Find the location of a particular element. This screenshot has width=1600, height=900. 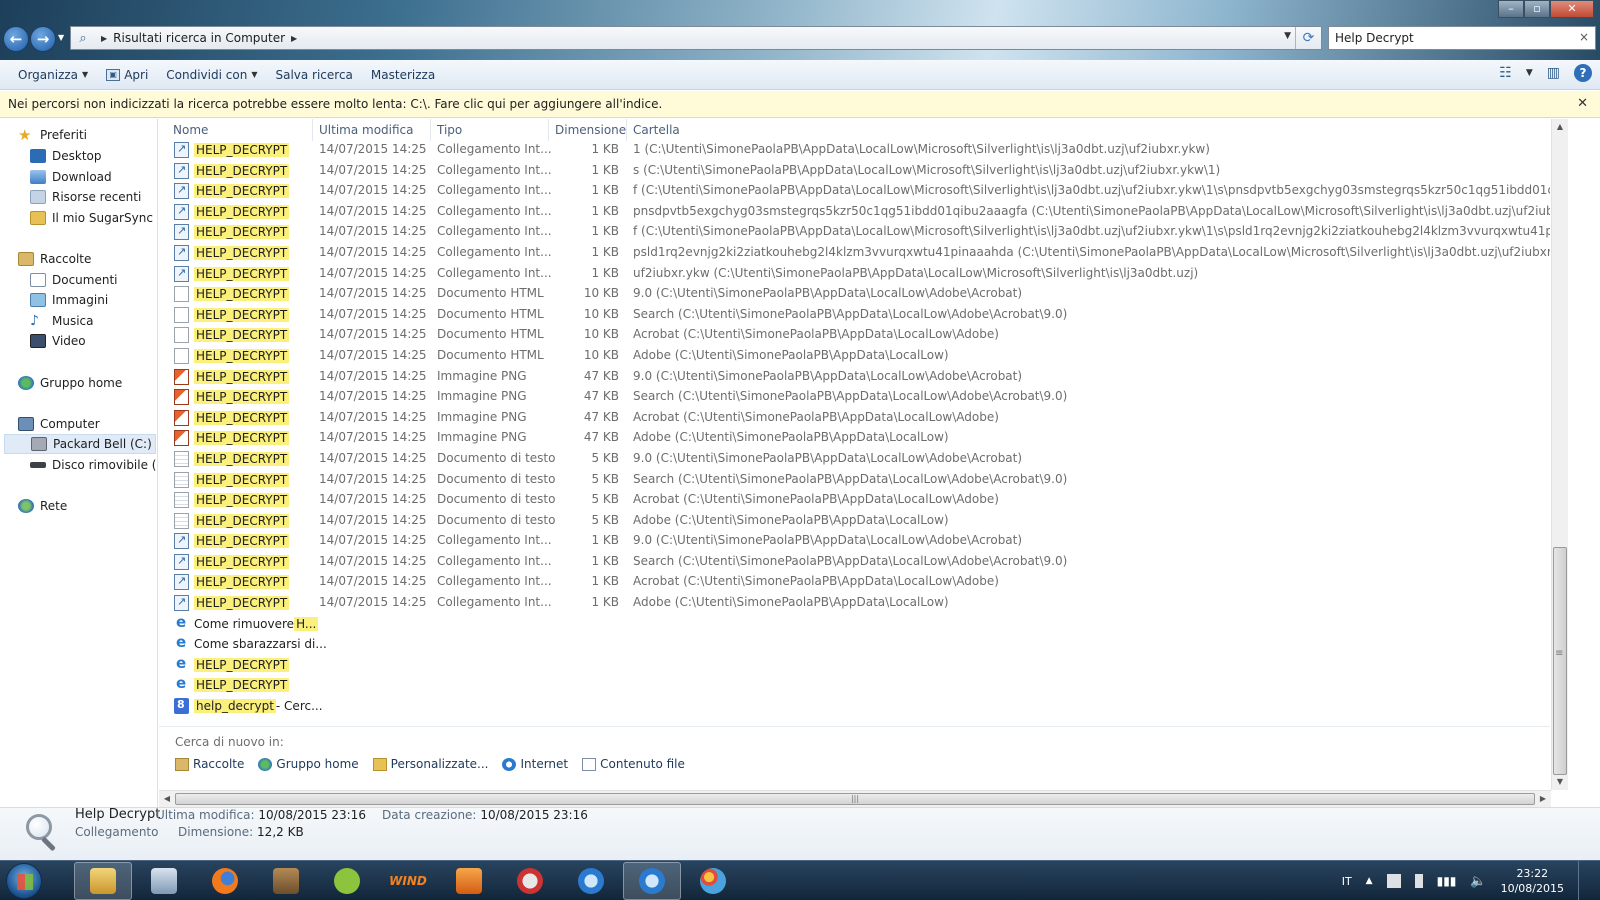

taskbar-ie-active is located at coordinates (652, 881).